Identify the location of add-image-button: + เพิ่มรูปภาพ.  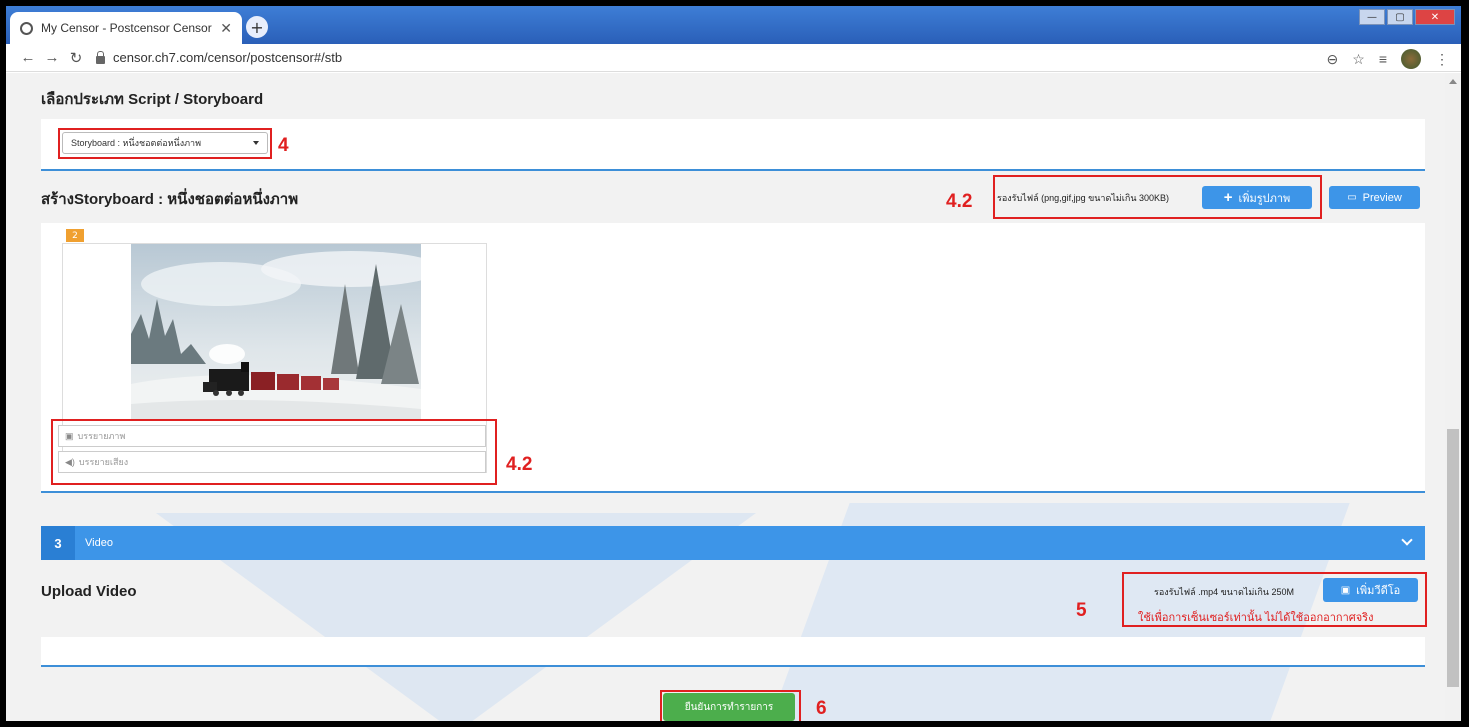
(1257, 197).